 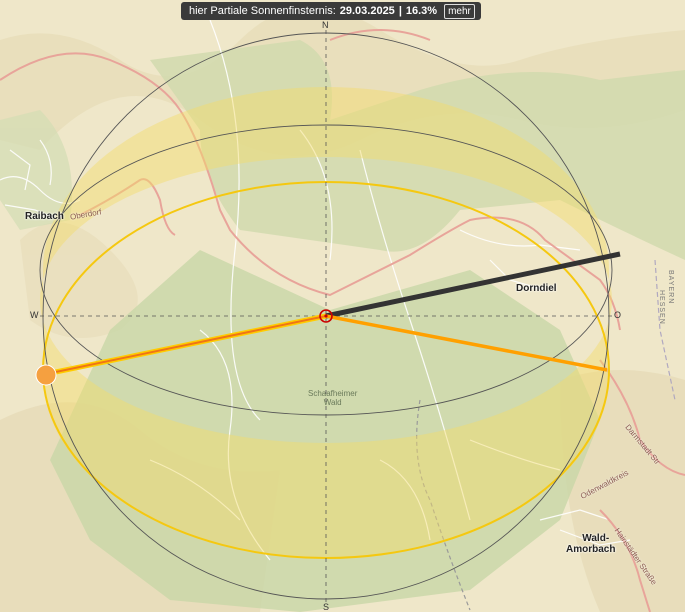 What do you see at coordinates (46, 375) in the screenshot?
I see `sun-icon` at bounding box center [46, 375].